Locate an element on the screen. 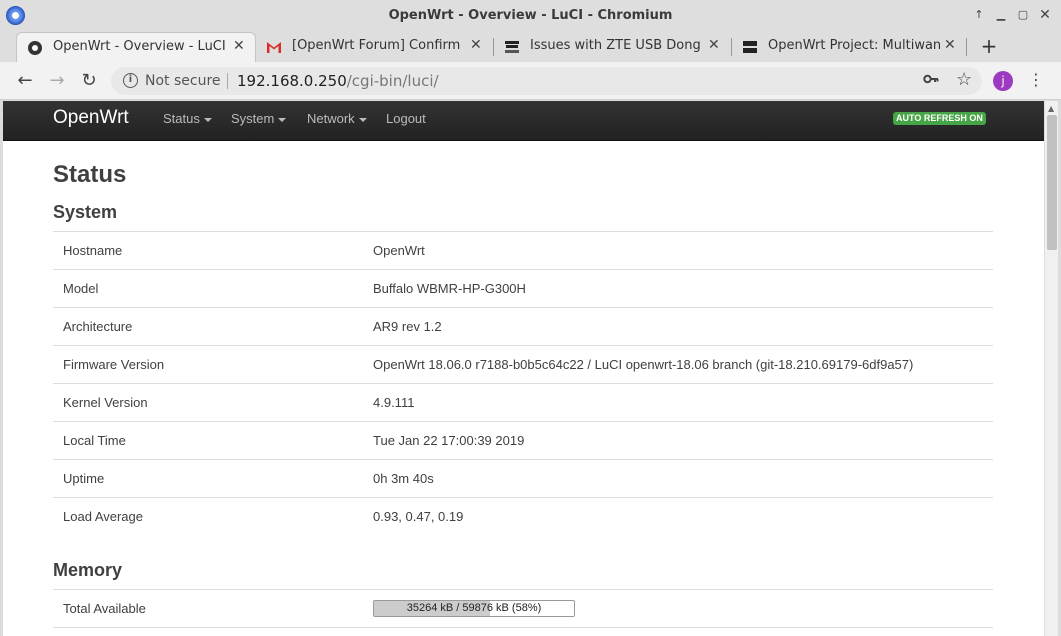  row-label: Uptime is located at coordinates (84, 478).